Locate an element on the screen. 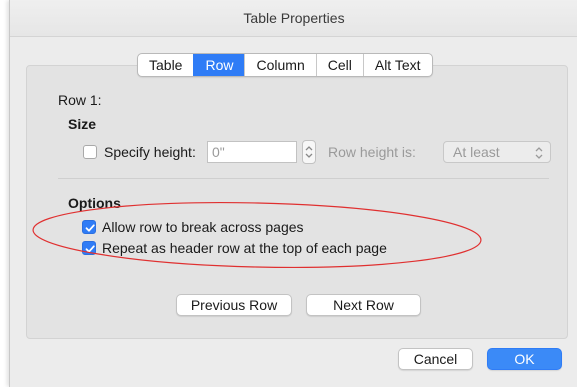  stepper-arrows-icon is located at coordinates (309, 152).